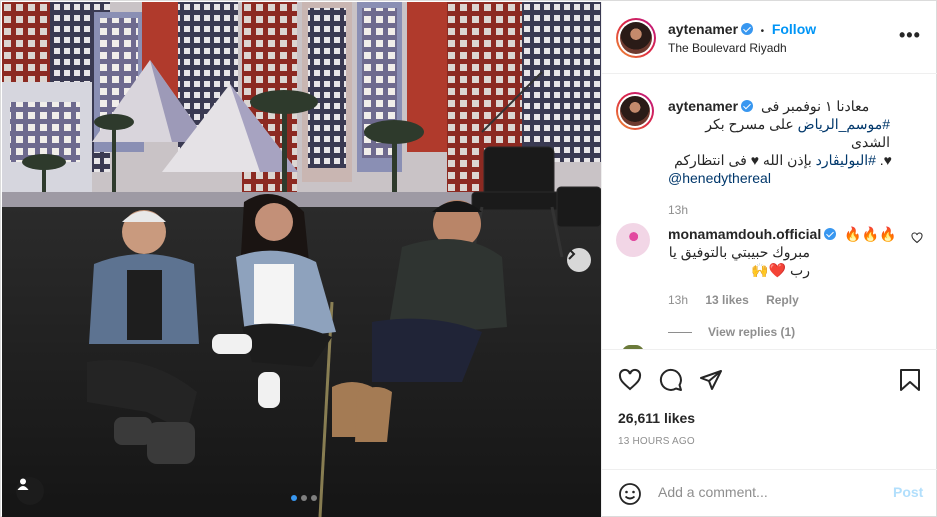 The width and height of the screenshot is (937, 517). What do you see at coordinates (910, 35) in the screenshot?
I see `more-options-icon: •••` at bounding box center [910, 35].